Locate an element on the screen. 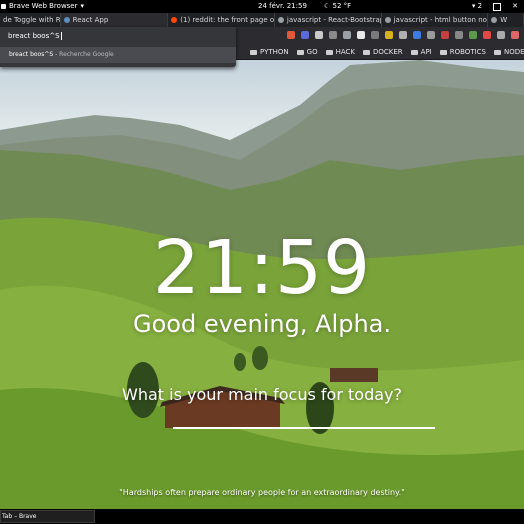 The width and height of the screenshot is (524, 524). bookmark-folder-hack: HACK is located at coordinates (340, 52).